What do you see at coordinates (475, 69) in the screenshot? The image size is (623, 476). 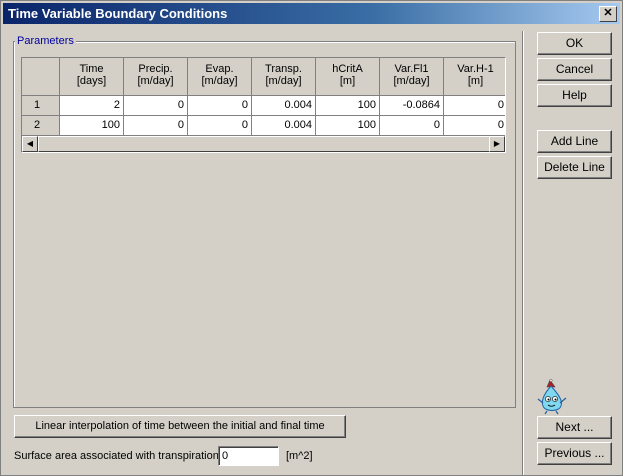 I see `column-header-name: Var.H-1` at bounding box center [475, 69].